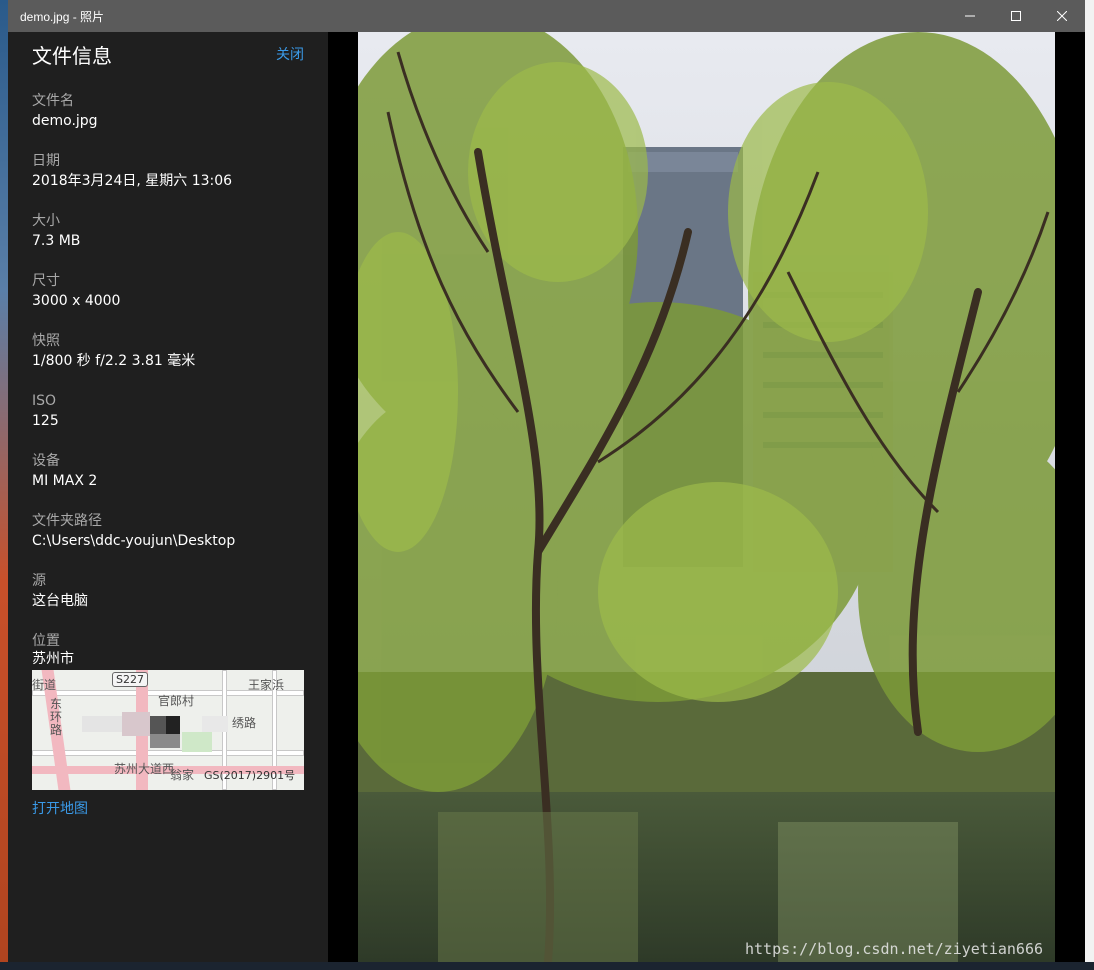  I want to click on field-label: 大小, so click(46, 221).